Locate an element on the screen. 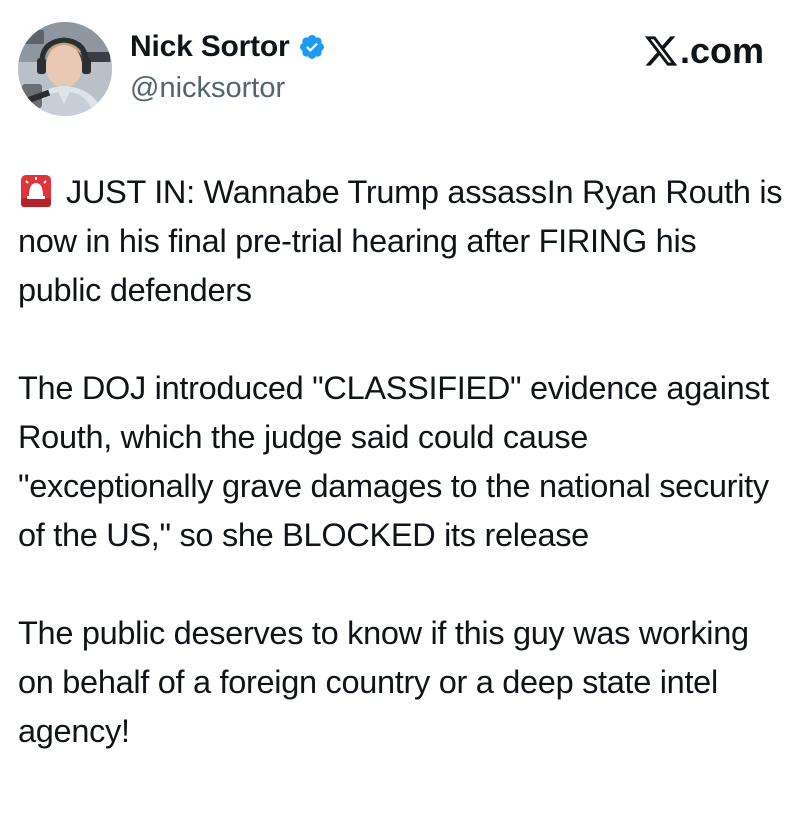 This screenshot has width=800, height=840. x-logo-icon is located at coordinates (661, 51).